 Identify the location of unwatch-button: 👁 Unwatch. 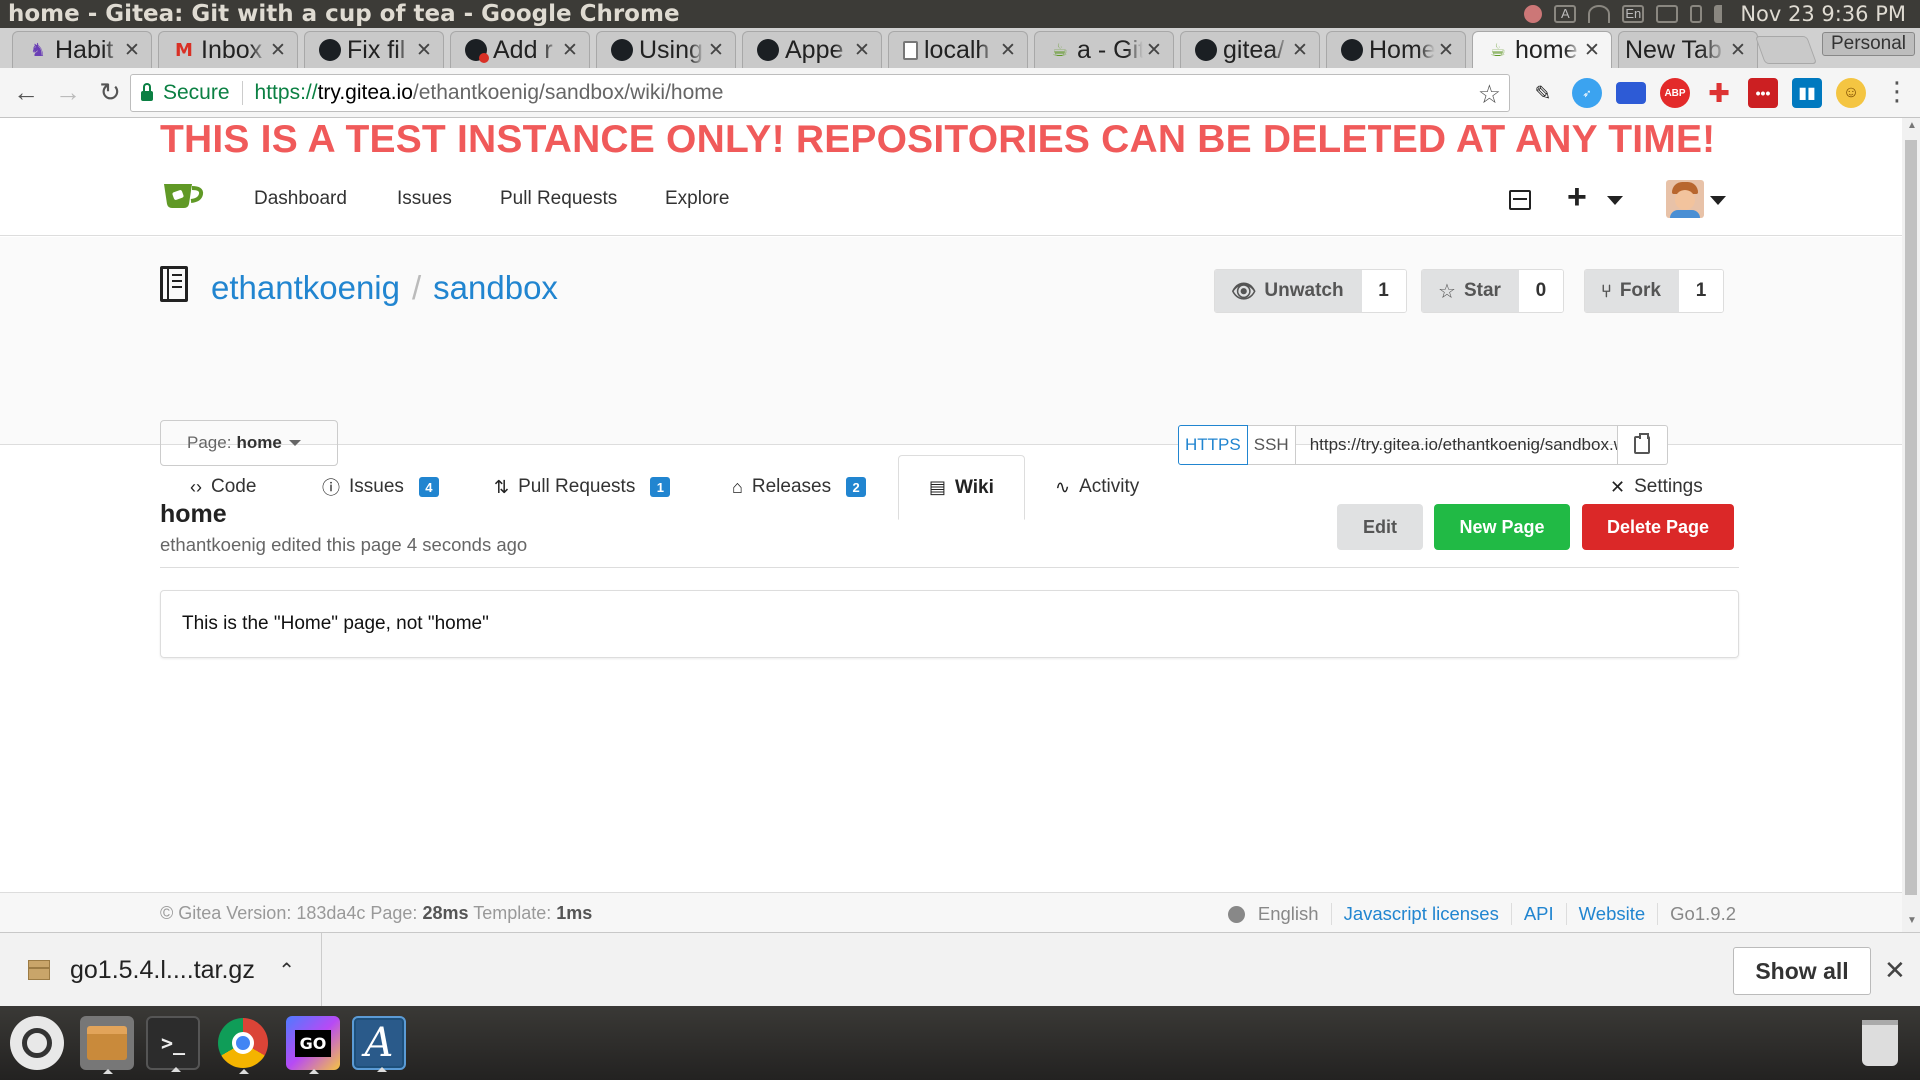
(1288, 291).